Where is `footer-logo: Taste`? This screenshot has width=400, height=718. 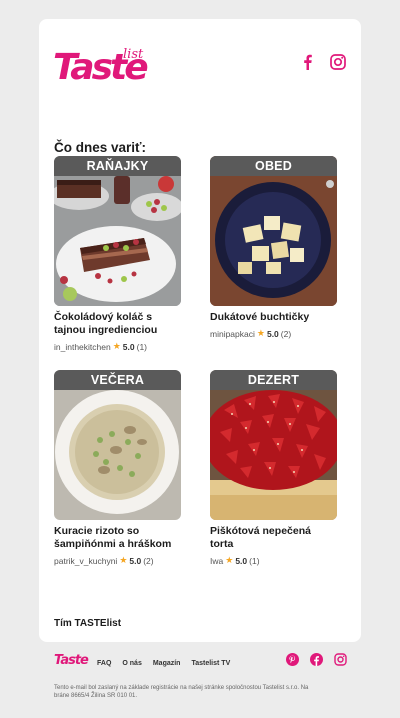
footer-logo: Taste is located at coordinates (71, 660).